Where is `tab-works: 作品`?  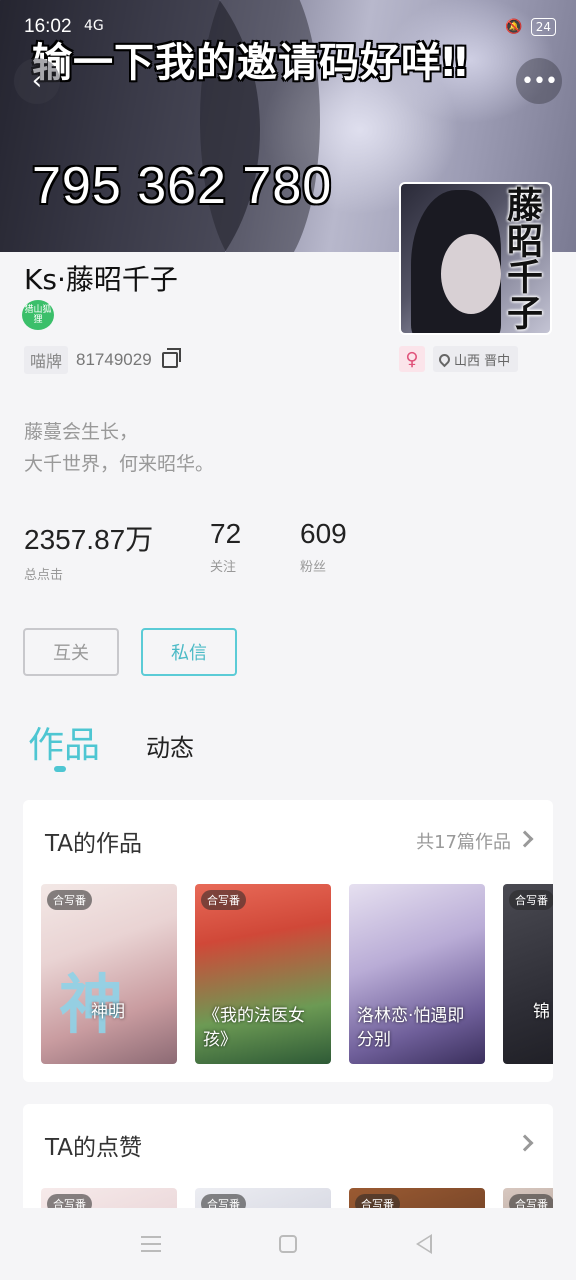 tab-works: 作品 is located at coordinates (64, 742).